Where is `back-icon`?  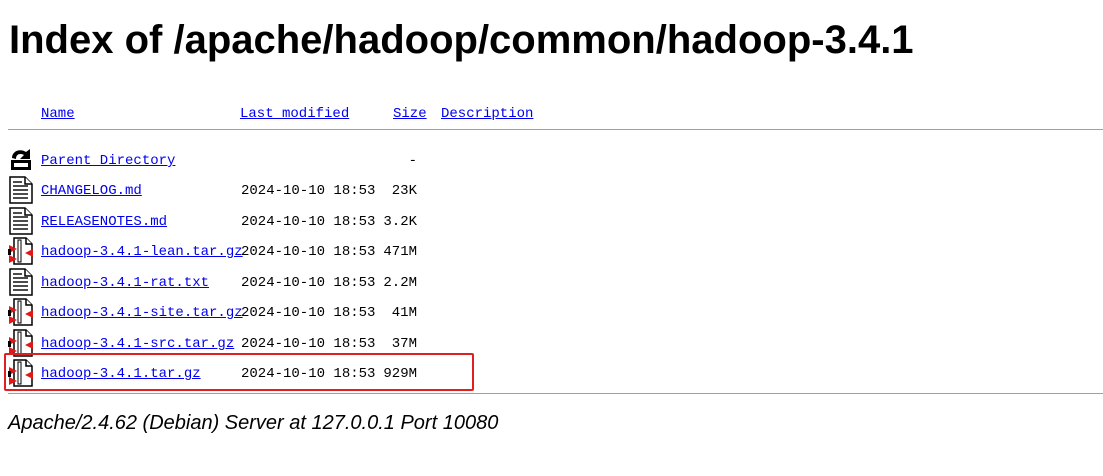
back-icon is located at coordinates (21, 160).